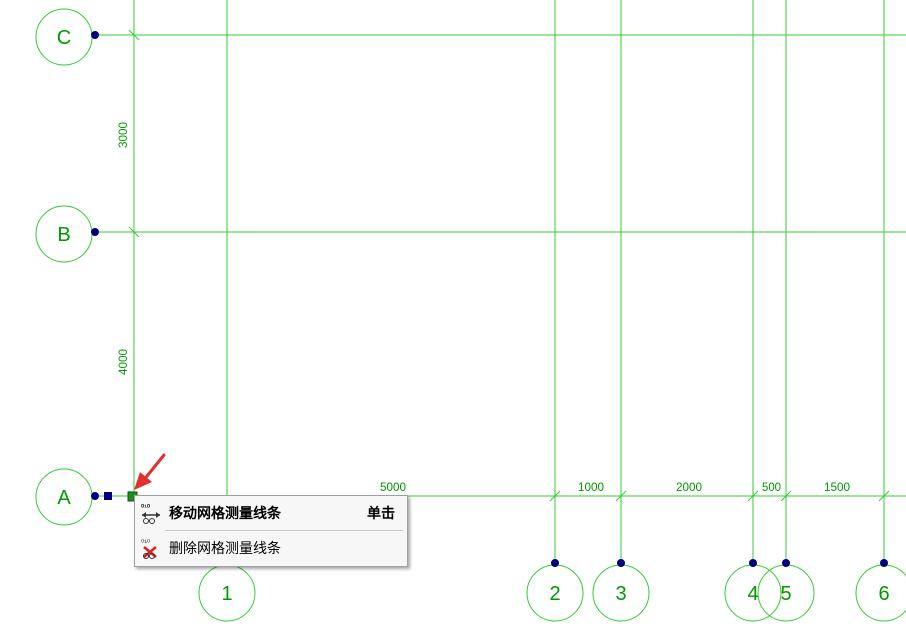 The image size is (906, 629). What do you see at coordinates (95, 232) in the screenshot?
I see `grip-point-b` at bounding box center [95, 232].